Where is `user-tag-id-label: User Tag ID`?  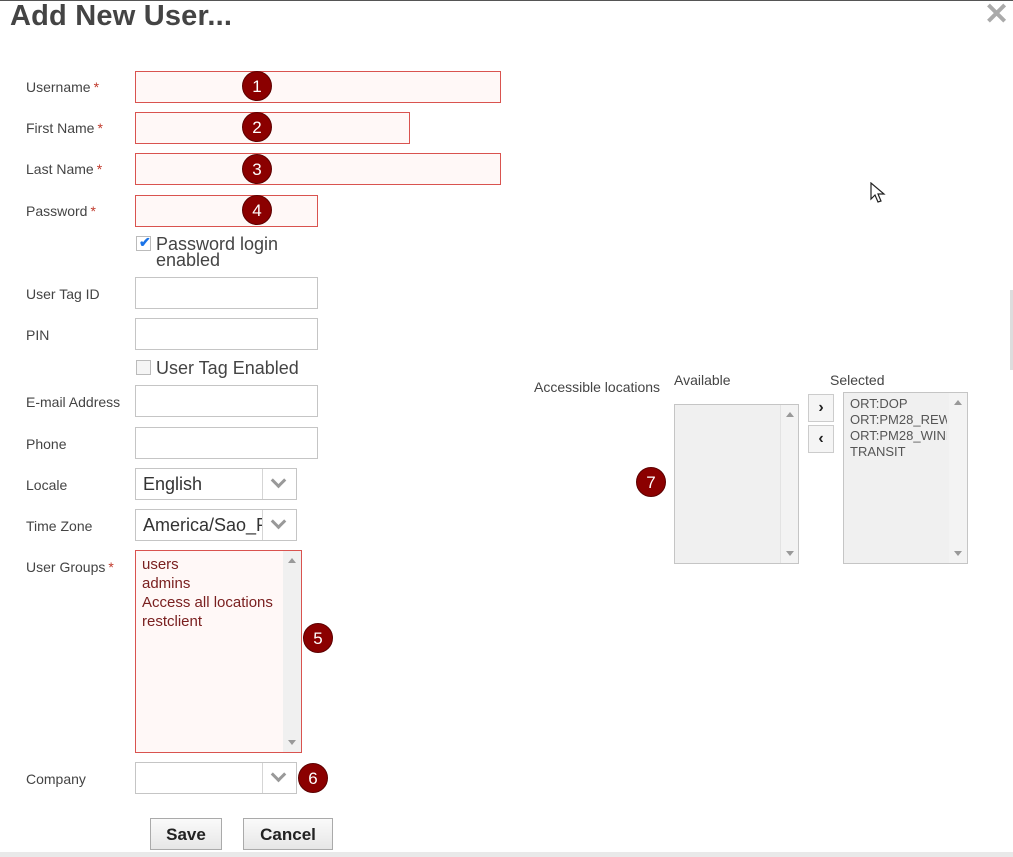
user-tag-id-label: User Tag ID is located at coordinates (63, 294).